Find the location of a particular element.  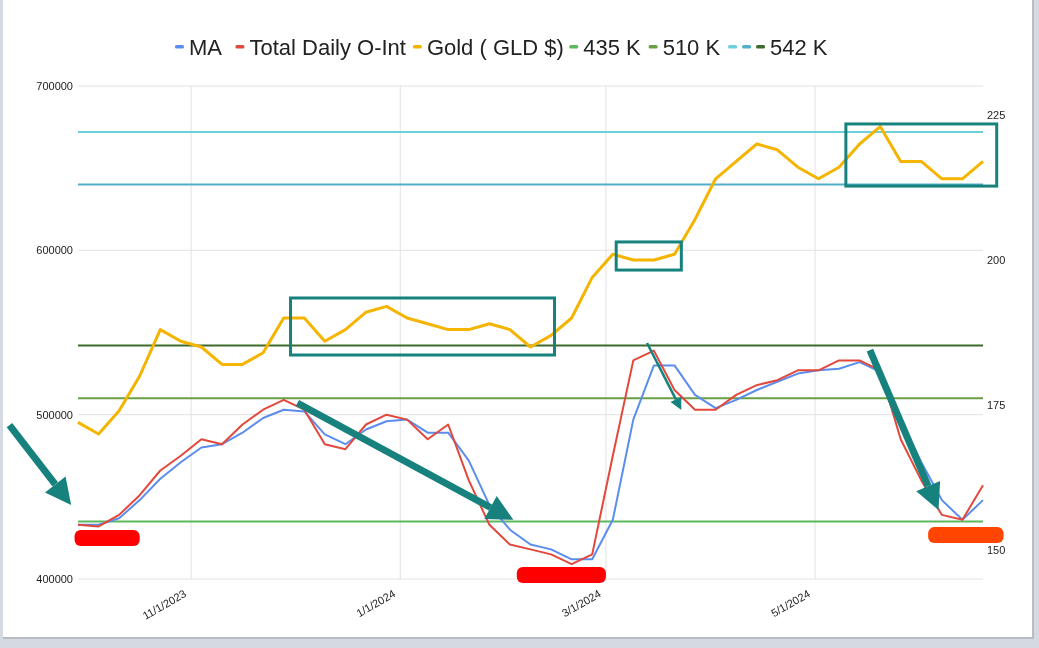

legend-label: 435 K is located at coordinates (612, 47).